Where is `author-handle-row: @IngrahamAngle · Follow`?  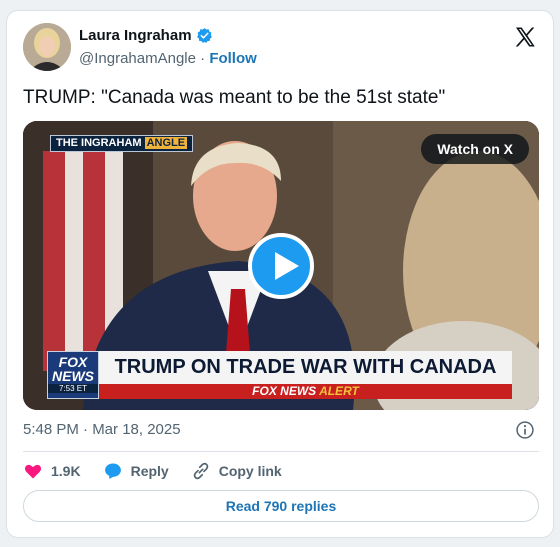 author-handle-row: @IngrahamAngle · Follow is located at coordinates (168, 58).